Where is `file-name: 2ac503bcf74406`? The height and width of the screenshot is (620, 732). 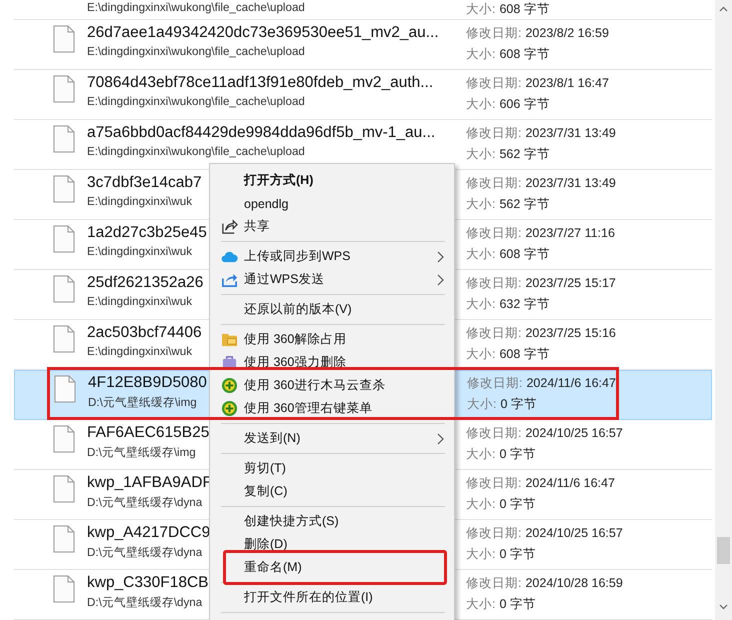 file-name: 2ac503bcf74406 is located at coordinates (144, 333).